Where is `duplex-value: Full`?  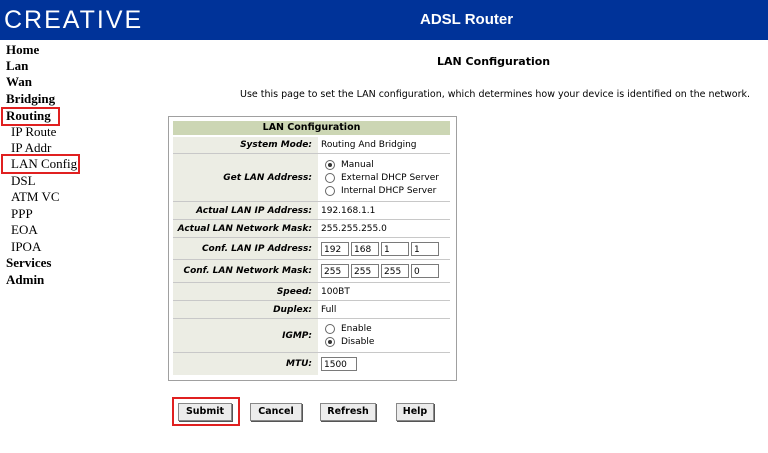 duplex-value: Full is located at coordinates (329, 309).